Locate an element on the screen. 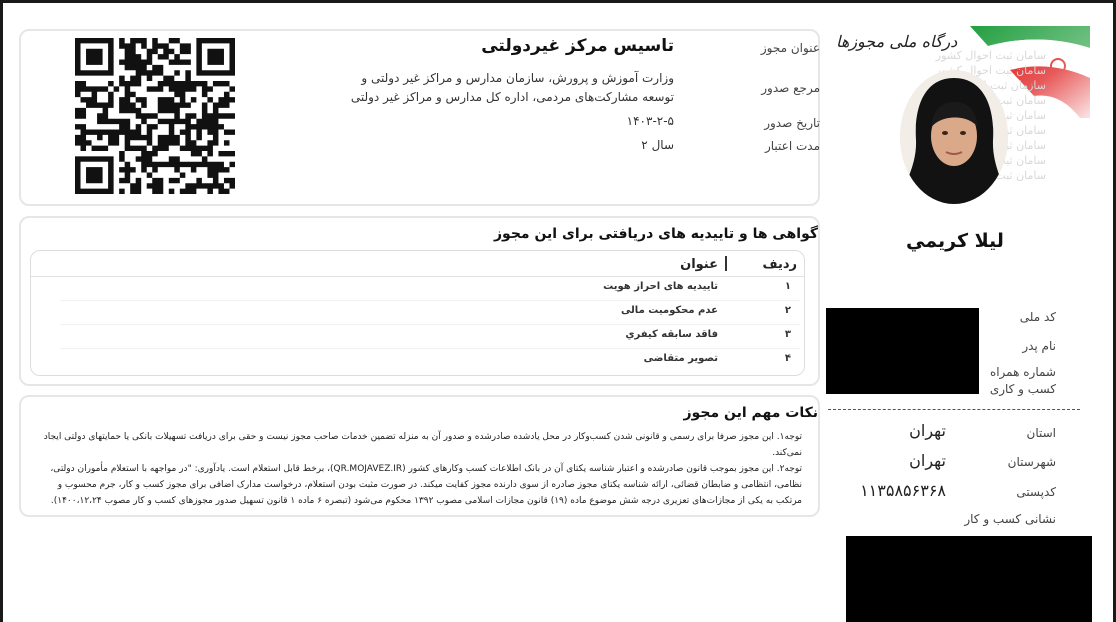  redacted-personal-info is located at coordinates (902, 351).